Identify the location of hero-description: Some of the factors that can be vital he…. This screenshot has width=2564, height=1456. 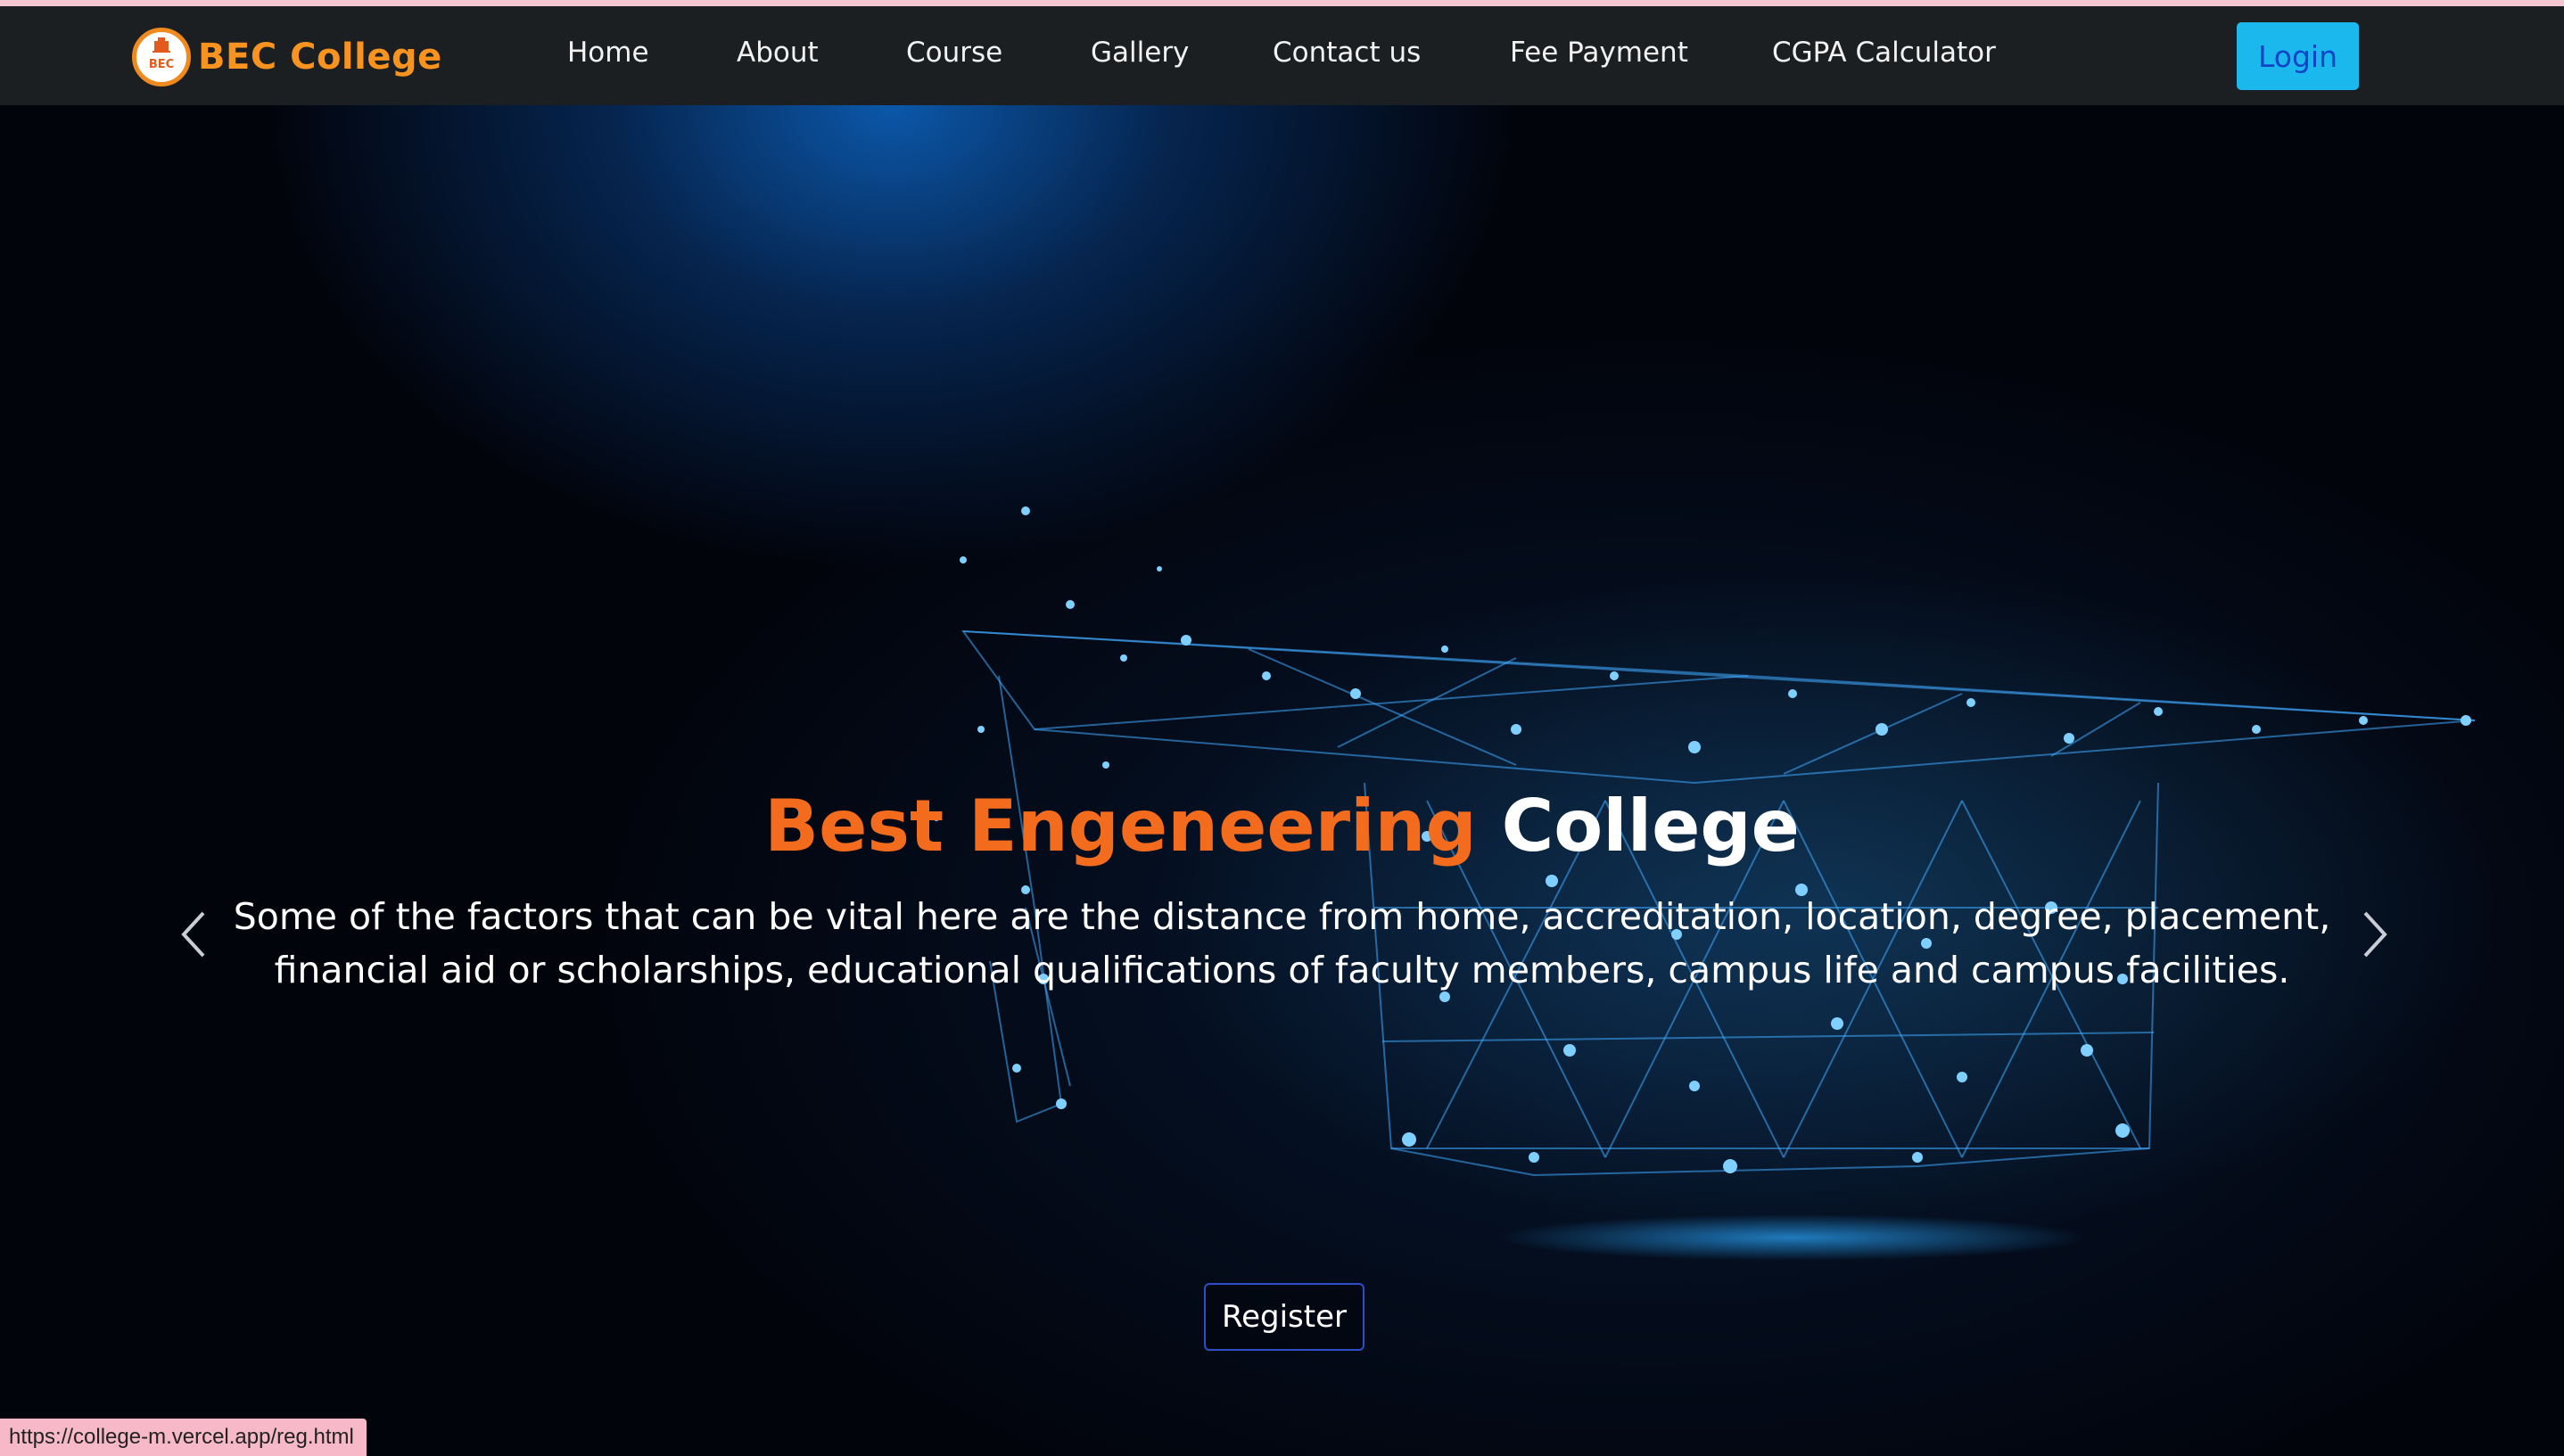
(1282, 943).